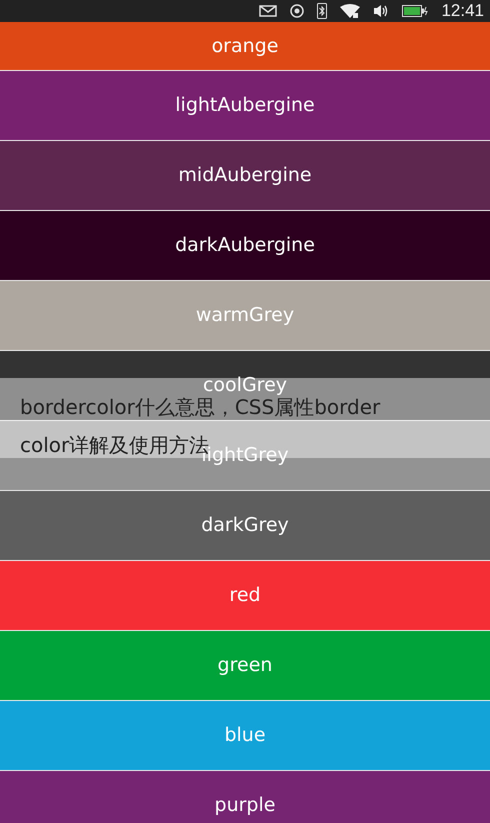  What do you see at coordinates (245, 316) in the screenshot?
I see `color-row: warmGrey` at bounding box center [245, 316].